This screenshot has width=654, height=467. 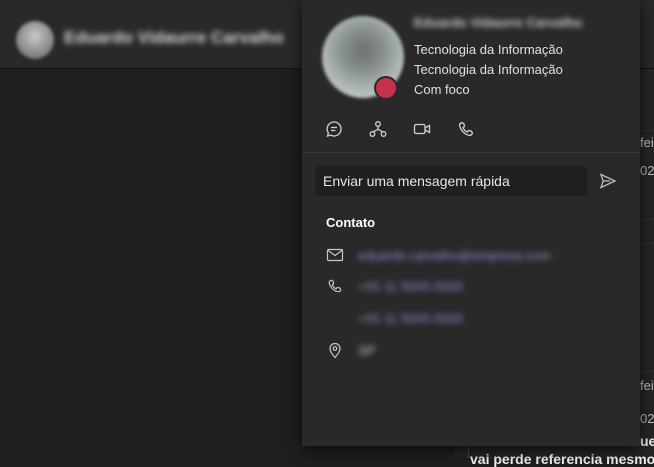 I want to click on mobile-link: +55 11 5555-5555, so click(x=410, y=318).